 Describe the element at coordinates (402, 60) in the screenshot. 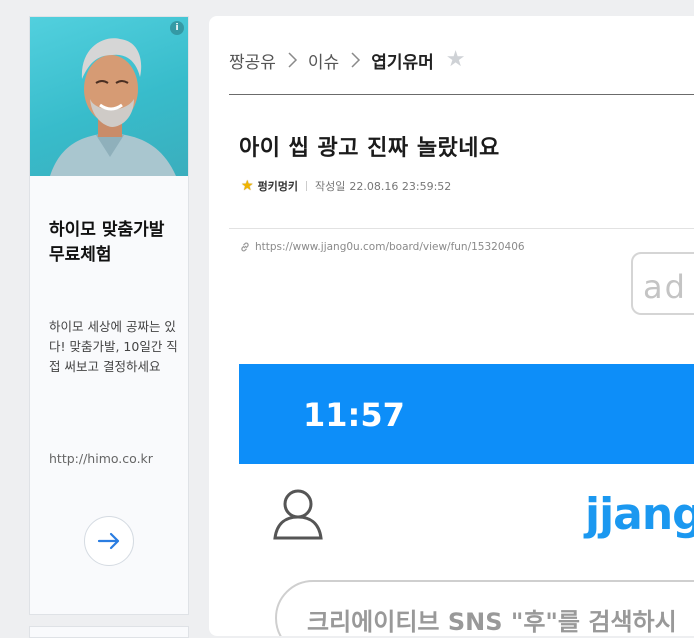

I see `breadcrumb-item-current: 엽기유머` at that location.